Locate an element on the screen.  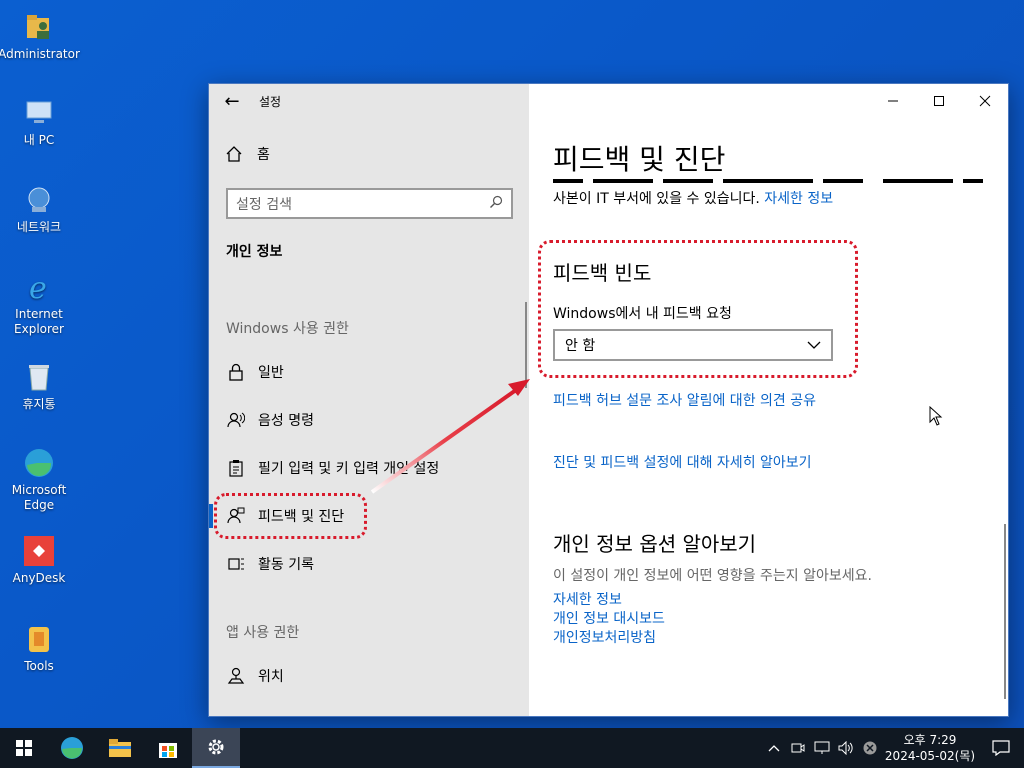
selection-indicator is located at coordinates (211, 516).